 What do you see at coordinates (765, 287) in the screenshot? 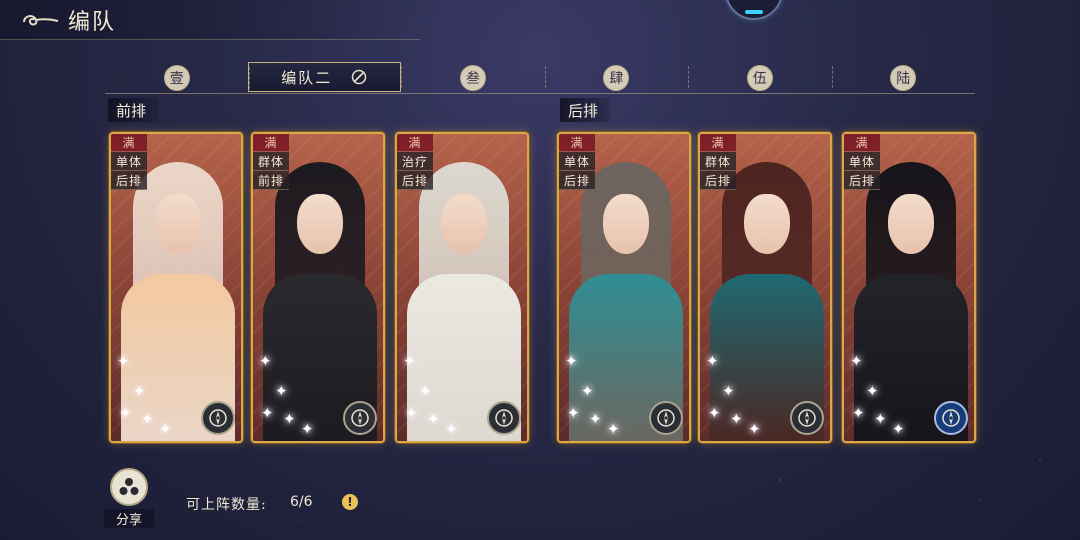
I see `character-card: ✦ ✦ ✦ ✦ ✦ 满群体 后排` at bounding box center [765, 287].